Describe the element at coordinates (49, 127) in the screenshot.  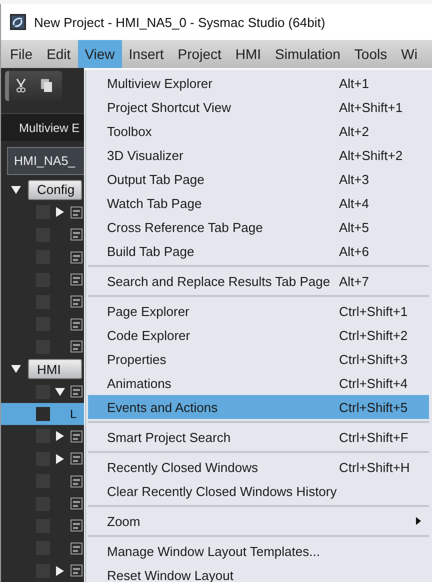
I see `panel-title: Multiview E` at that location.